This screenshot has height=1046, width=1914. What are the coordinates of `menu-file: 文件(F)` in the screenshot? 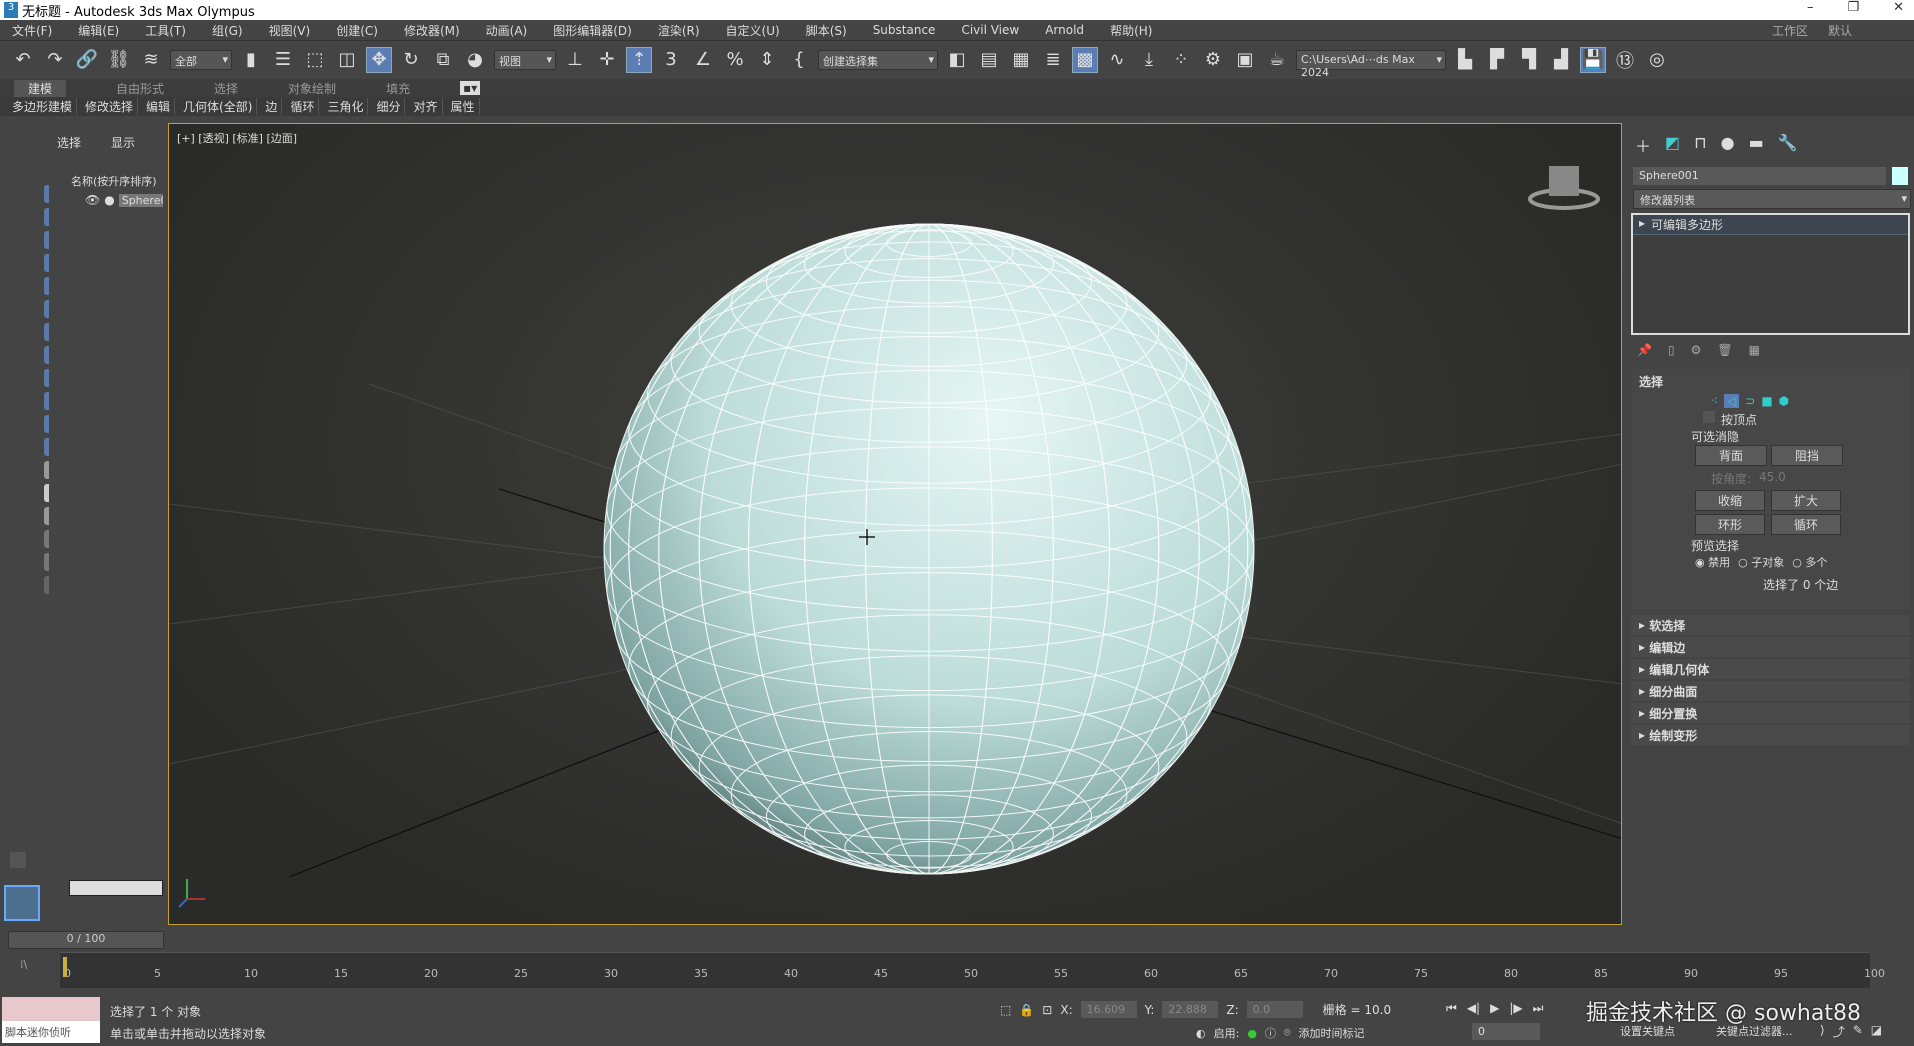 It's located at (32, 30).